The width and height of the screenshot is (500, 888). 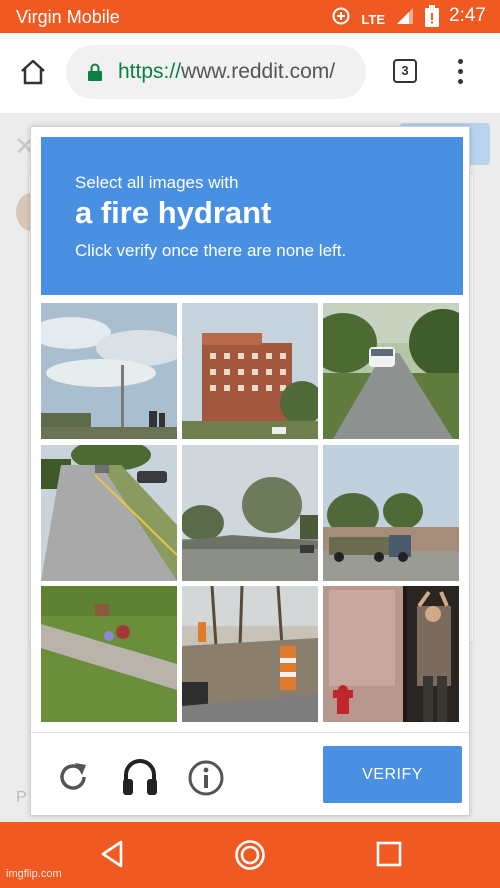 I want to click on home-circle-icon, so click(x=250, y=855).